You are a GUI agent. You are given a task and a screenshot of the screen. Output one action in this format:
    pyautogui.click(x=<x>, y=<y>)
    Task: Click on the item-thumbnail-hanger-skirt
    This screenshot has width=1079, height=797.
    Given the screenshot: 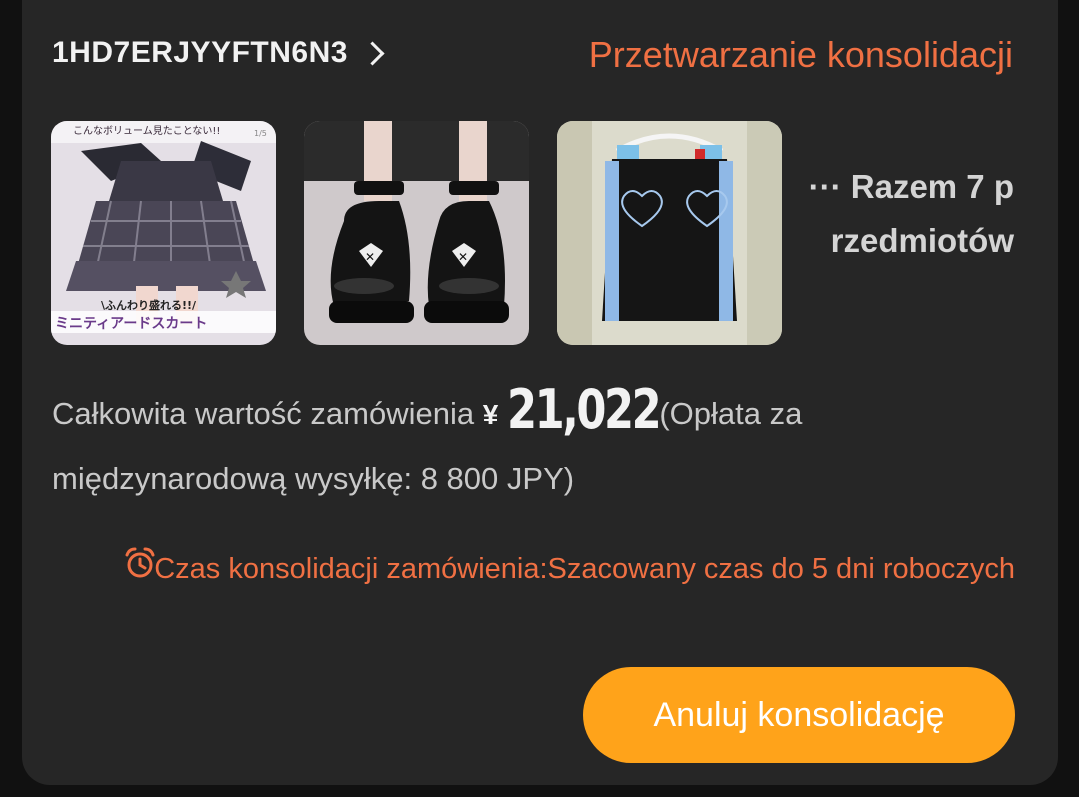 What is the action you would take?
    pyautogui.click(x=669, y=233)
    